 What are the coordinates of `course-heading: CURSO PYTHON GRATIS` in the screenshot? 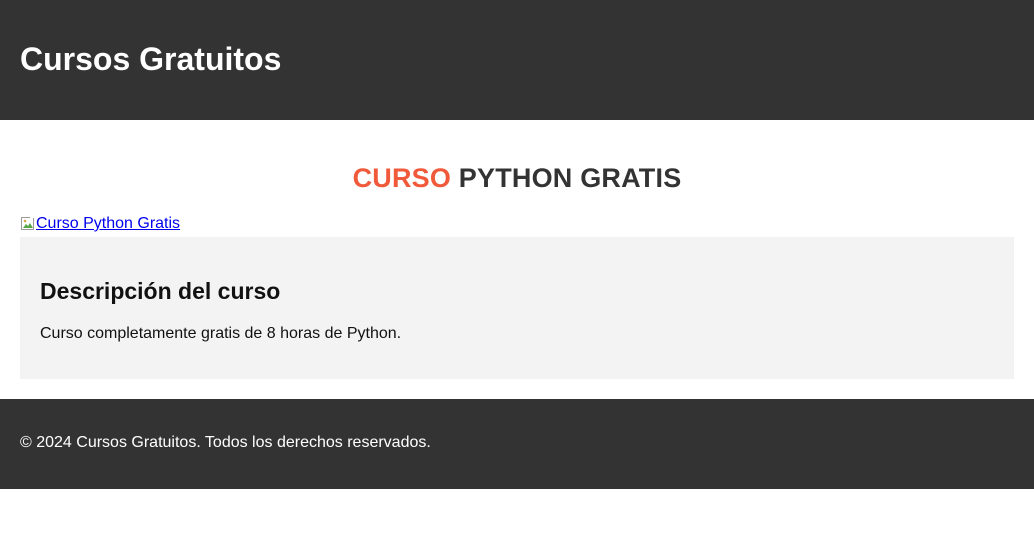 It's located at (517, 178).